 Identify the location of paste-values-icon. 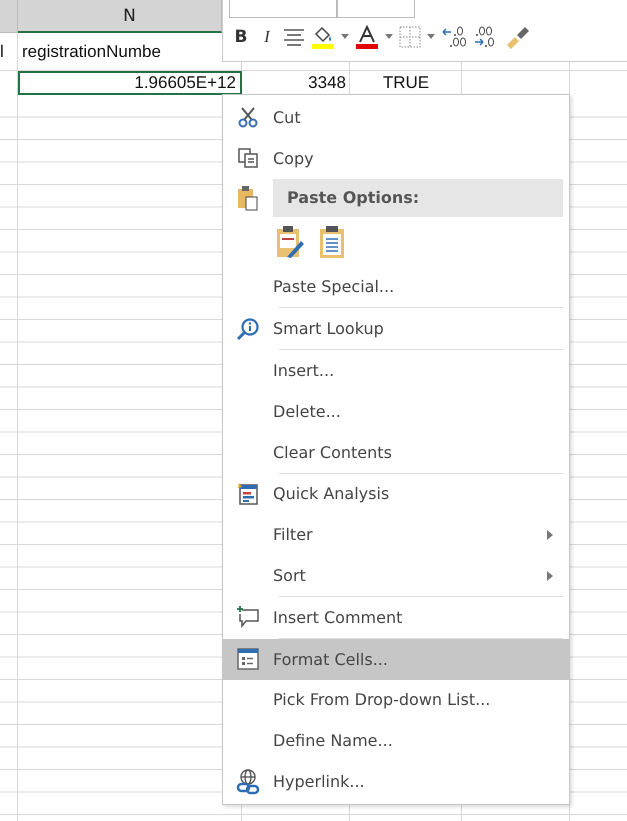
(332, 241).